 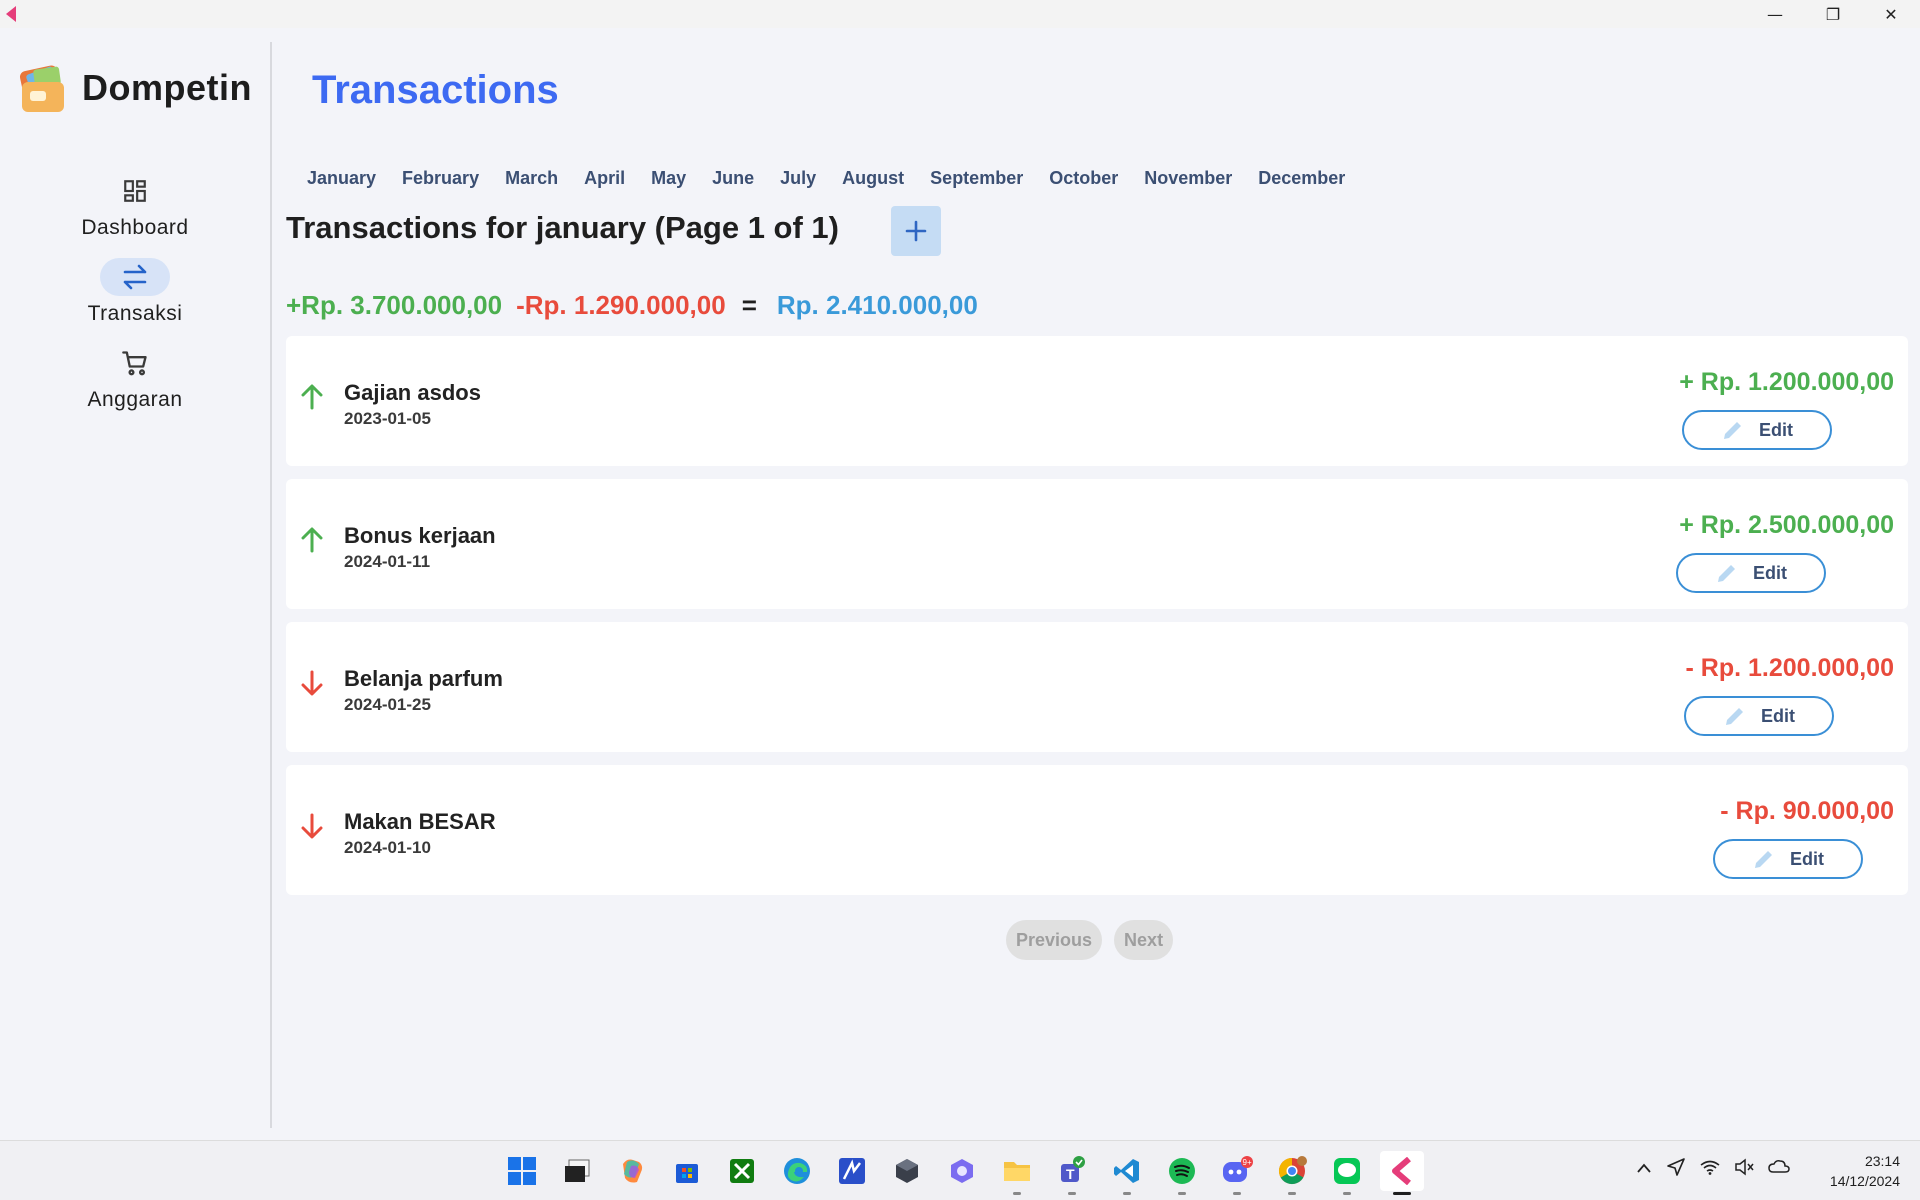 What do you see at coordinates (412, 392) in the screenshot?
I see `transaction-name: Gajian asdos` at bounding box center [412, 392].